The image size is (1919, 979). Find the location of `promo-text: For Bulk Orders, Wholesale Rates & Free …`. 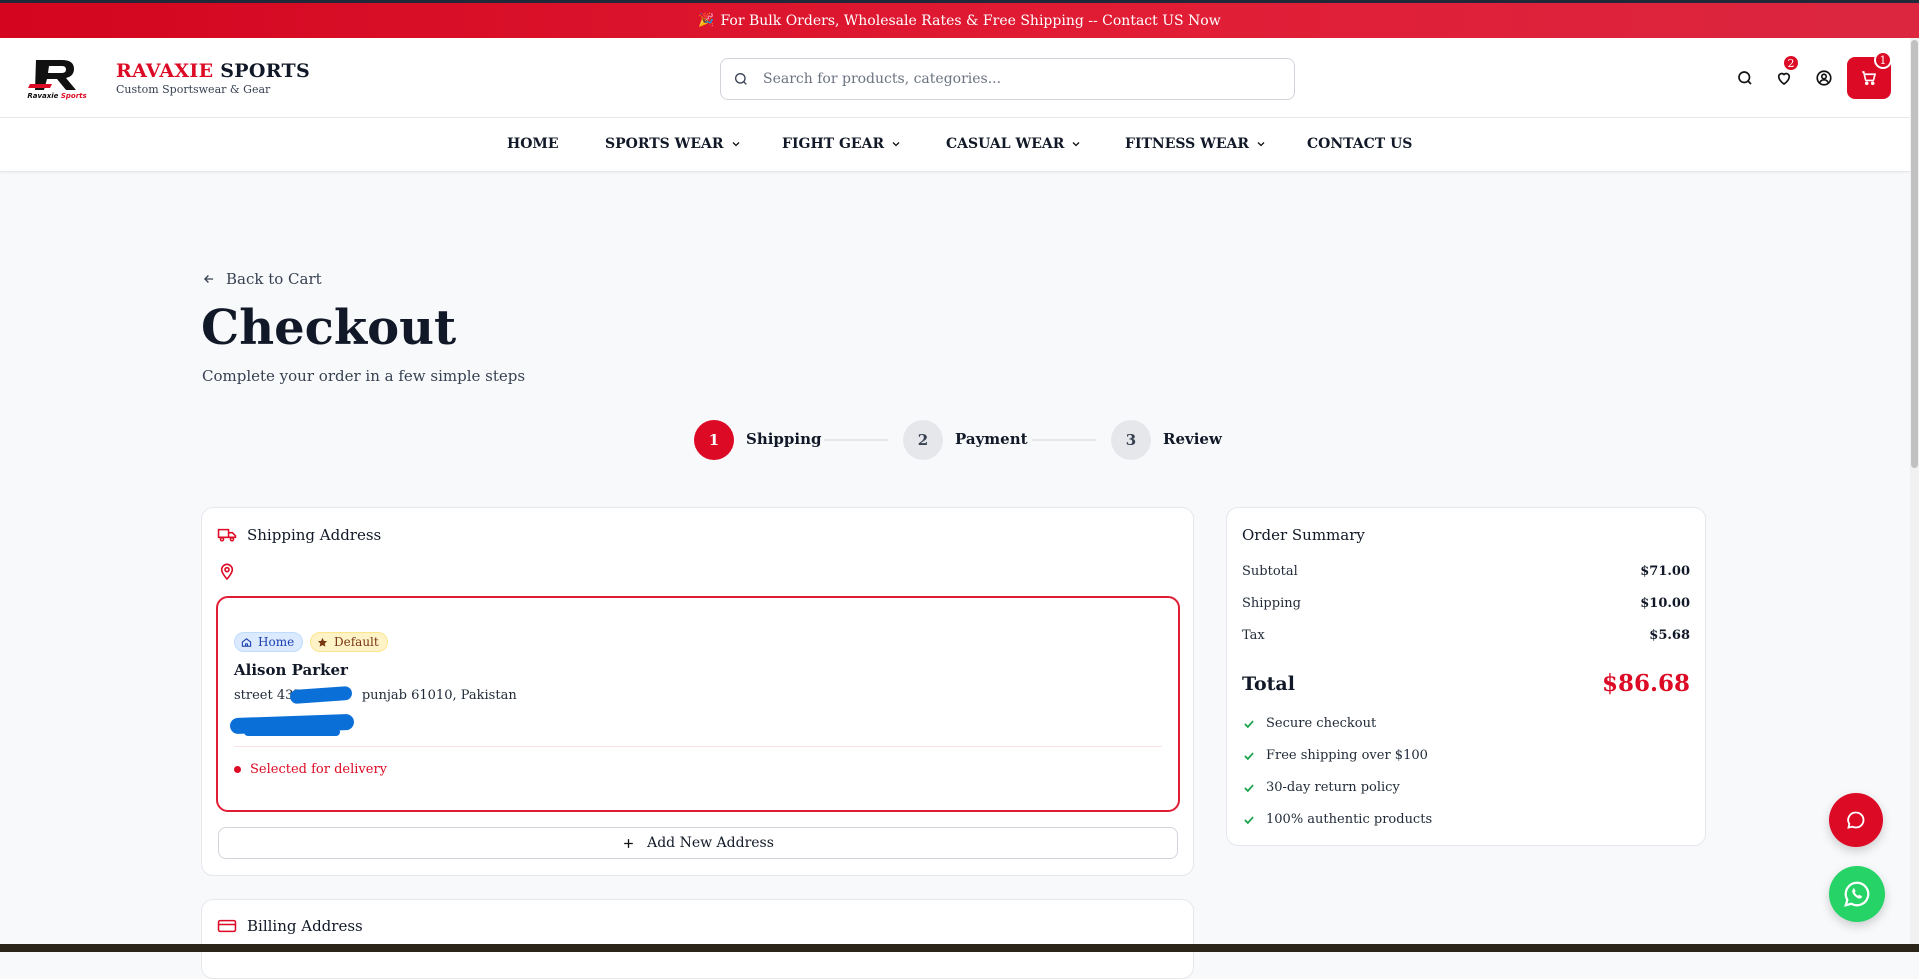

promo-text: For Bulk Orders, Wholesale Rates & Free … is located at coordinates (970, 20).